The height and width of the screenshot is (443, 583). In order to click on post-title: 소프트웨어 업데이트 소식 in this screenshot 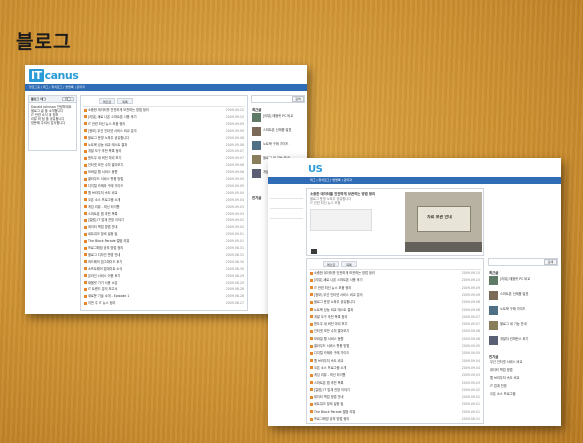, I will do `click(105, 269)`.